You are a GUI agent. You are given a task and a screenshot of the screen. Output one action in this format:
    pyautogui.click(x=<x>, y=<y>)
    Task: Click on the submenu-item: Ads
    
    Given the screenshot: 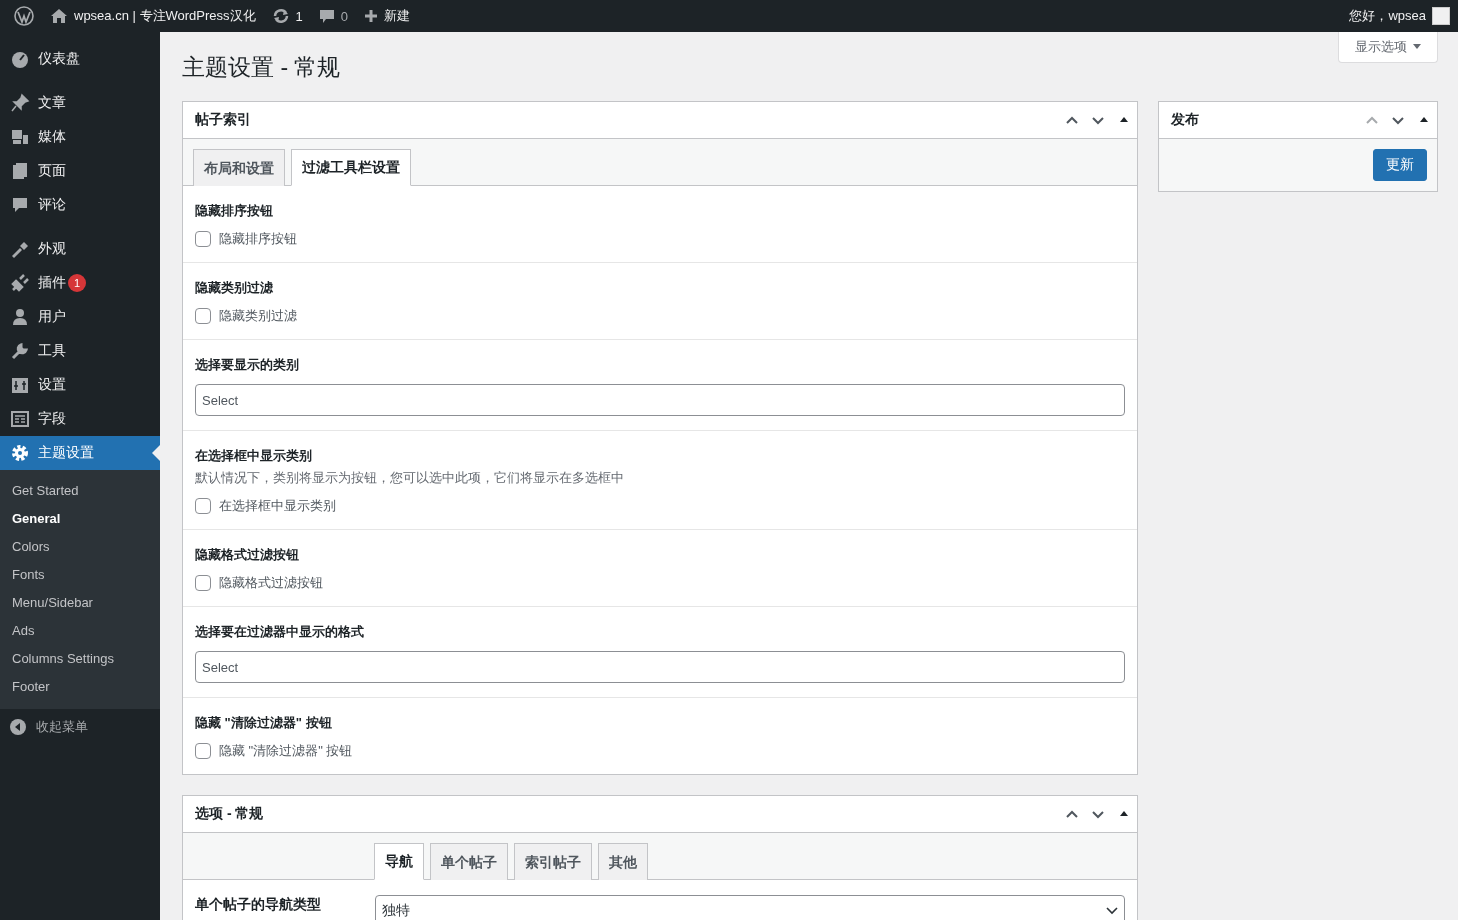 What is the action you would take?
    pyautogui.click(x=80, y=631)
    